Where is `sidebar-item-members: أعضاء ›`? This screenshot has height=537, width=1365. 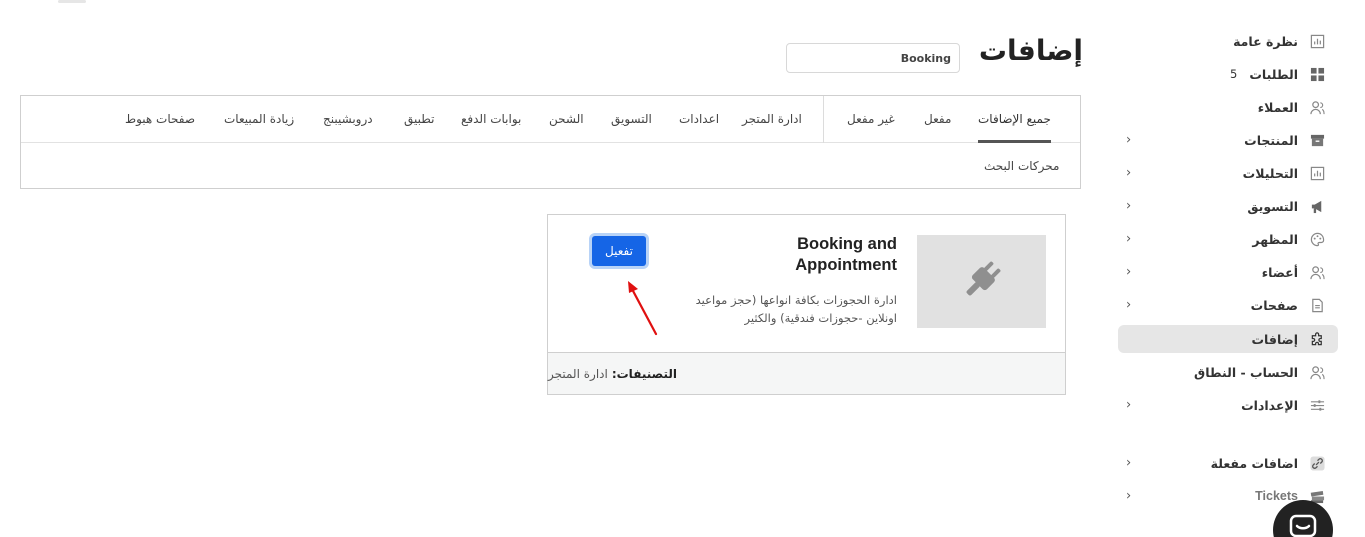
sidebar-item-members: أعضاء › is located at coordinates (1228, 272).